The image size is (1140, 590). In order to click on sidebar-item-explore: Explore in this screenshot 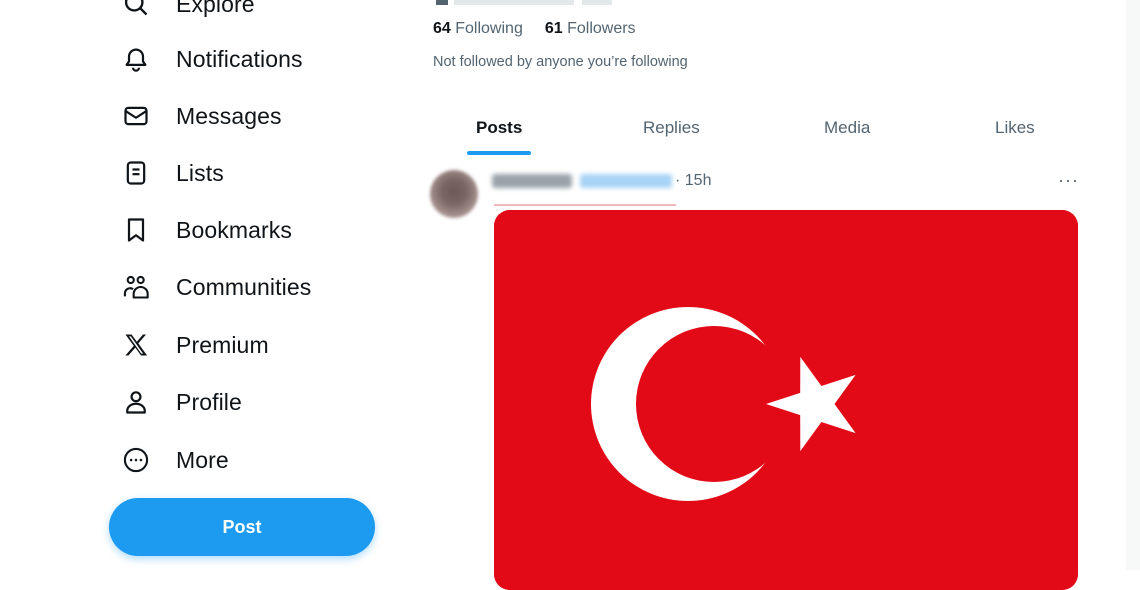, I will do `click(186, 13)`.